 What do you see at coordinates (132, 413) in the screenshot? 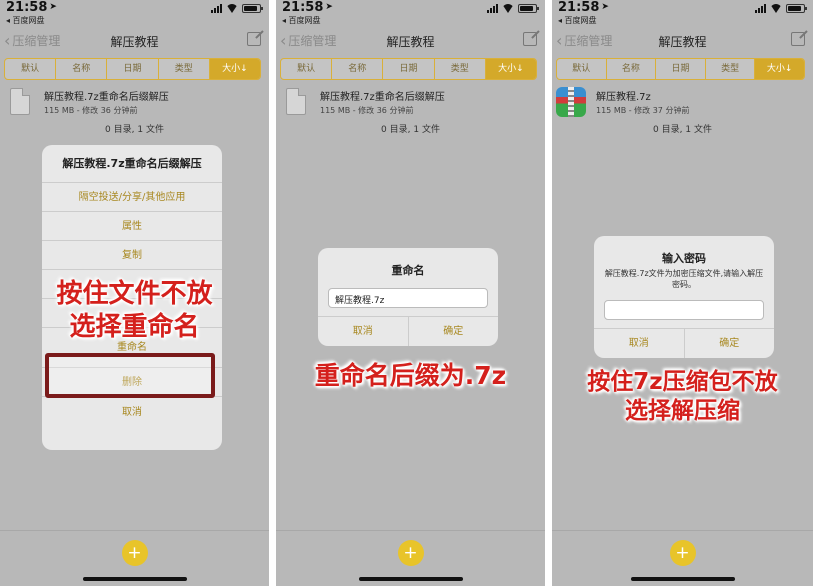
I see `sheet-item-cancel: 取消` at bounding box center [132, 413].